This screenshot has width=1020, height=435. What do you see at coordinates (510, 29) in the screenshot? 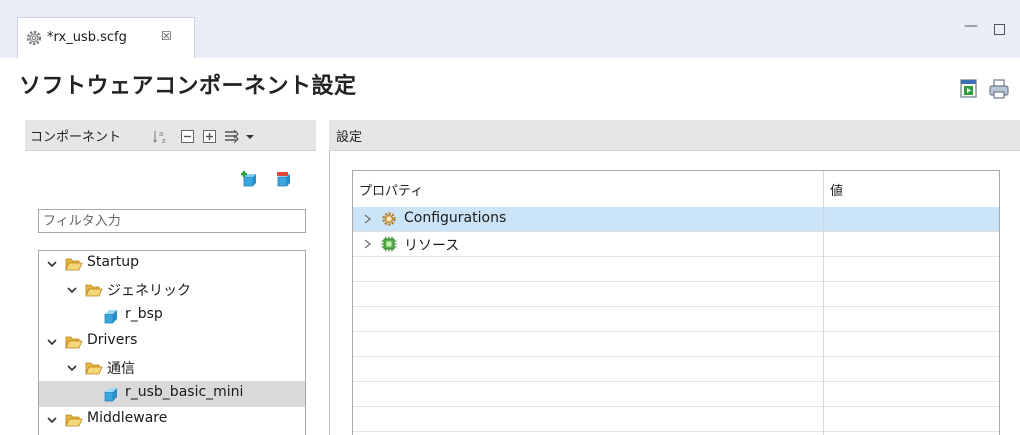
I see `editor-tab-bar: *rx_usb.scfg ☒ —` at bounding box center [510, 29].